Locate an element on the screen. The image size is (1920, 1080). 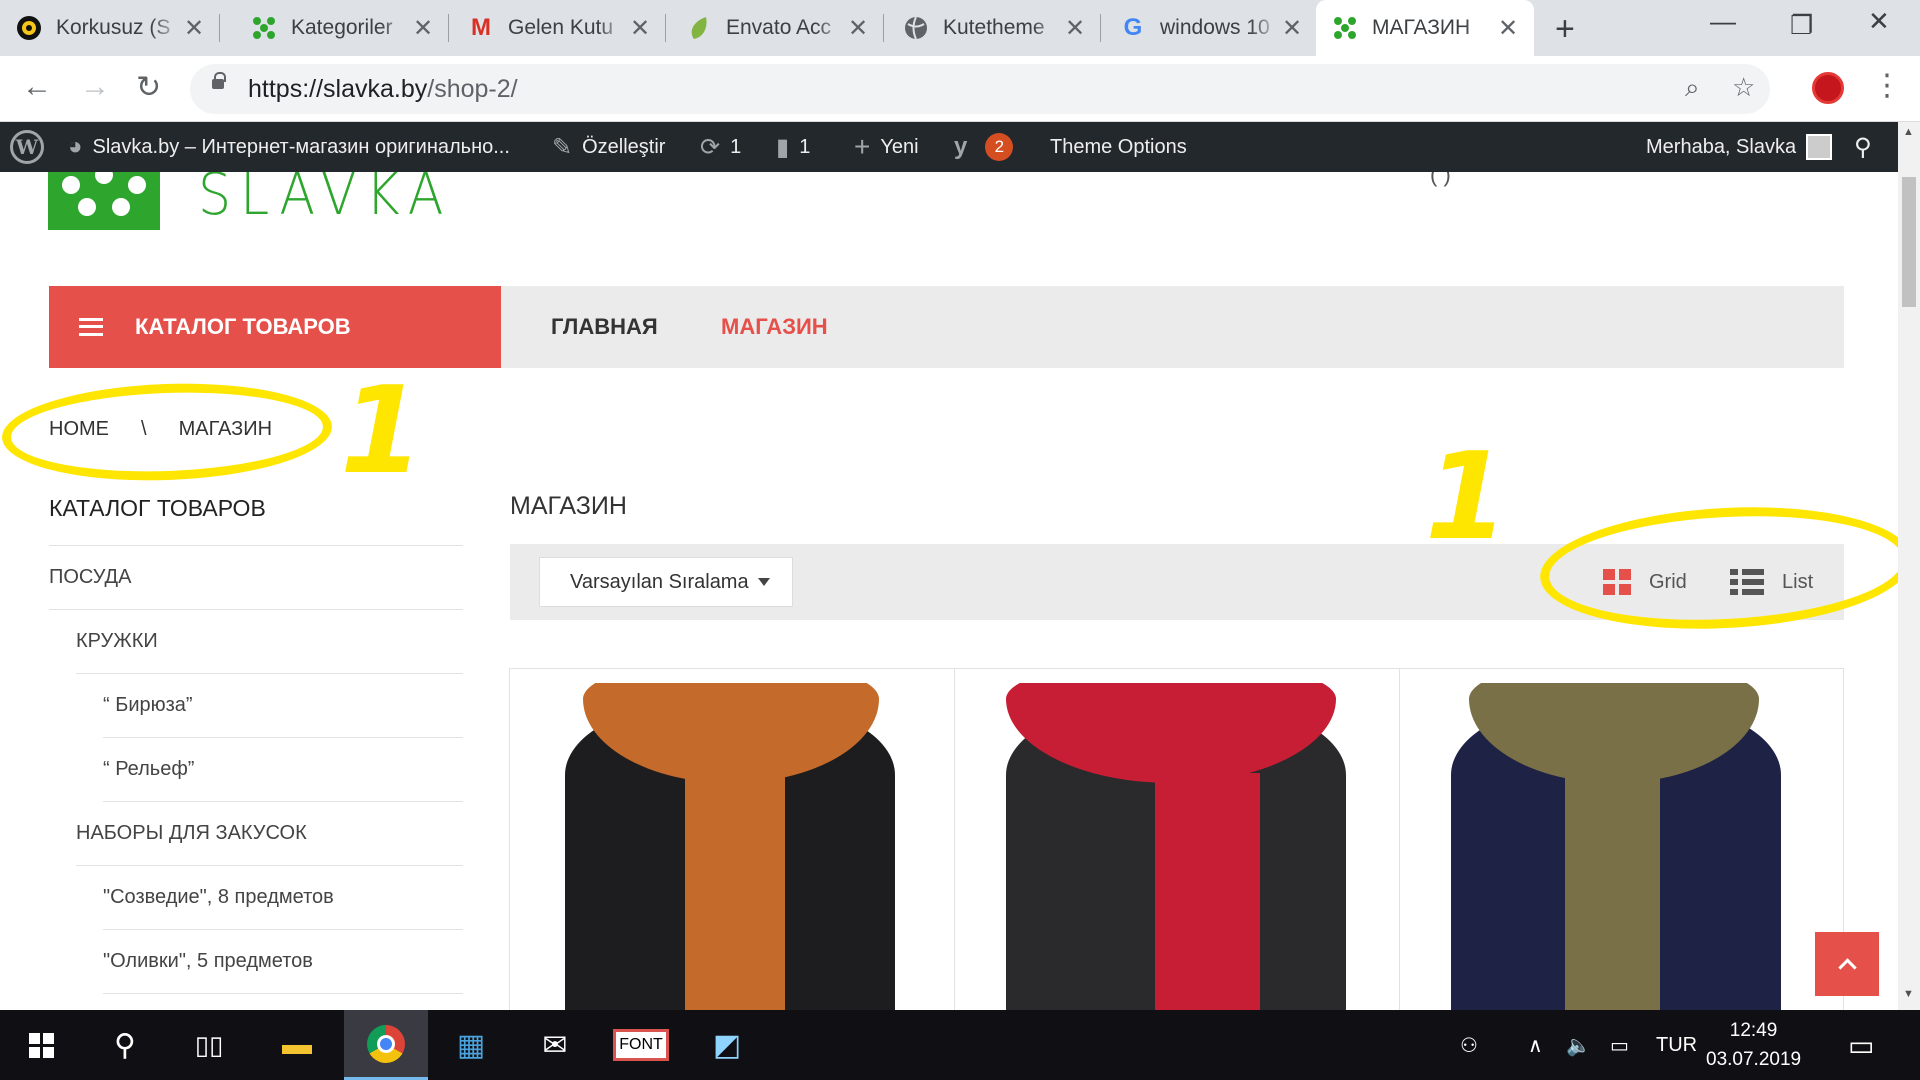
globe-icon is located at coordinates (916, 28).